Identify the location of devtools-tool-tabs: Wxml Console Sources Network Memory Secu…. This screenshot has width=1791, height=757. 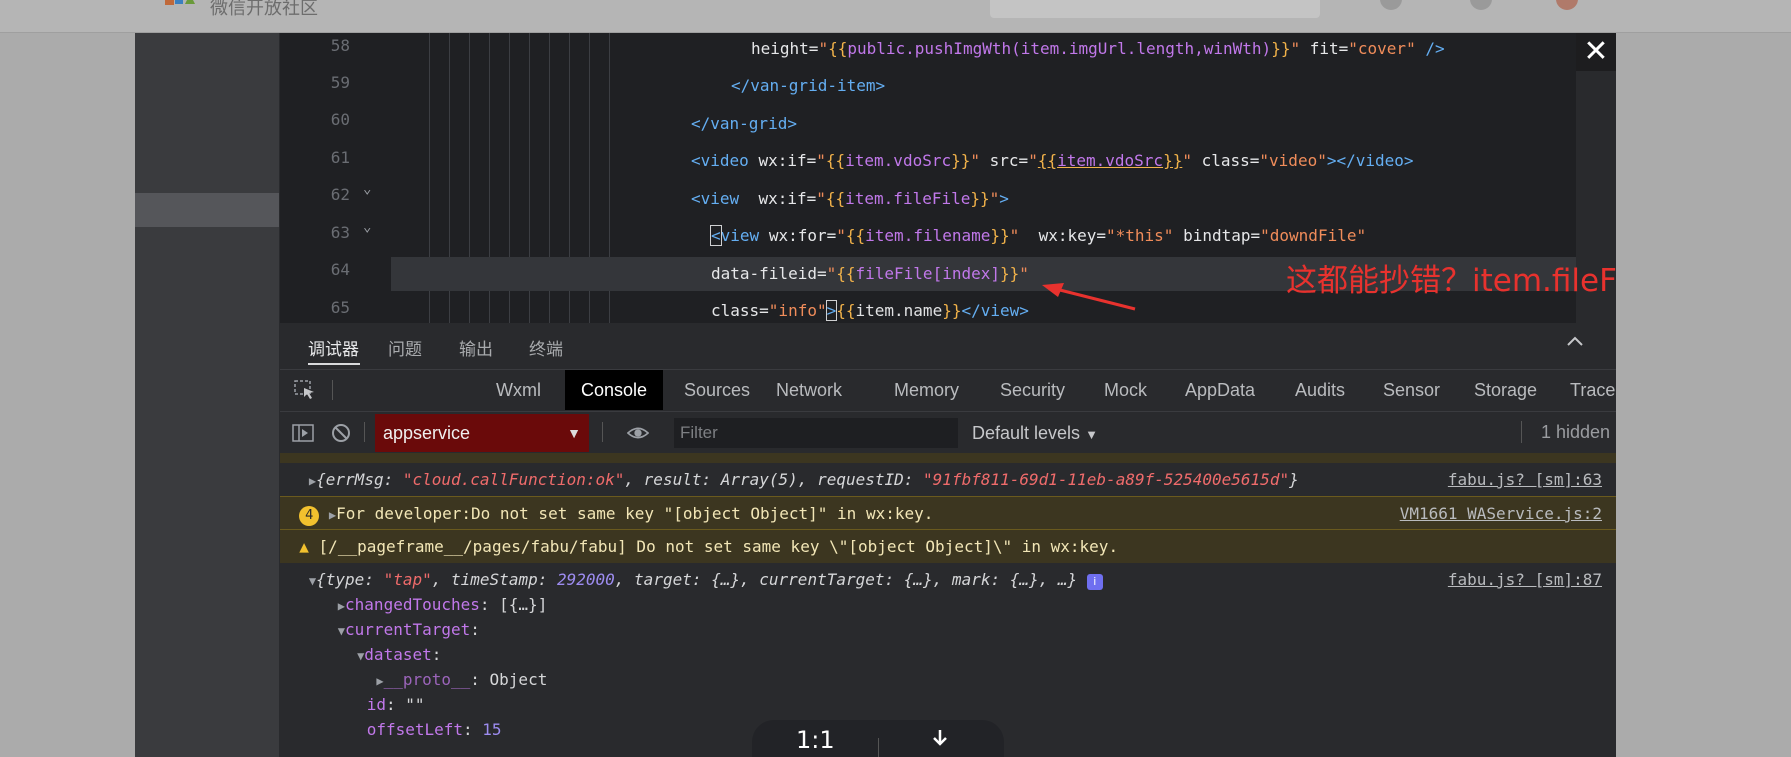
(948, 390).